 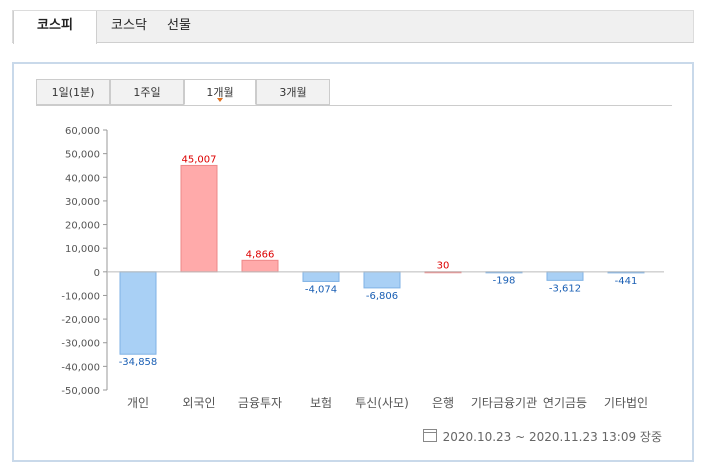 I want to click on bar-value-label: 4,866, so click(x=260, y=254).